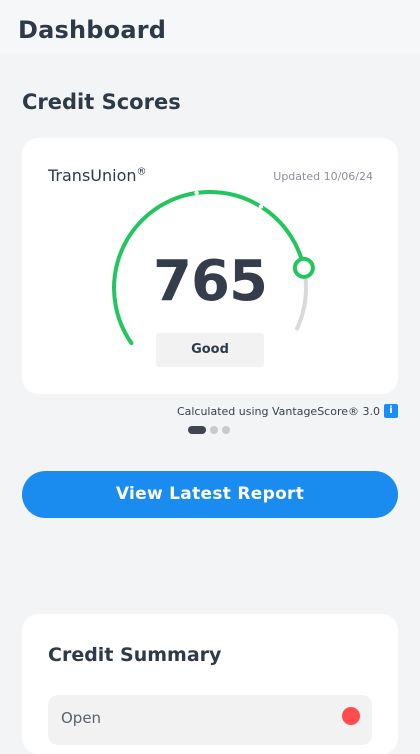 The height and width of the screenshot is (754, 420). Describe the element at coordinates (209, 430) in the screenshot. I see `carousel-pagination` at that location.